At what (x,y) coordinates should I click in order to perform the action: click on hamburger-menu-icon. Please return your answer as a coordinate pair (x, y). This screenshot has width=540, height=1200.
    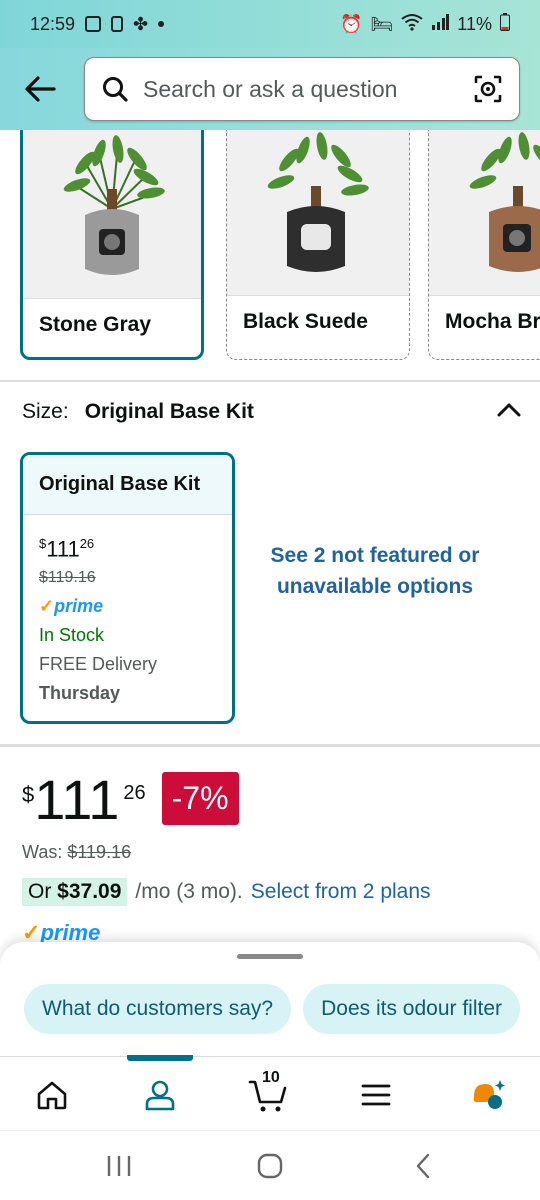
    Looking at the image, I should click on (376, 1095).